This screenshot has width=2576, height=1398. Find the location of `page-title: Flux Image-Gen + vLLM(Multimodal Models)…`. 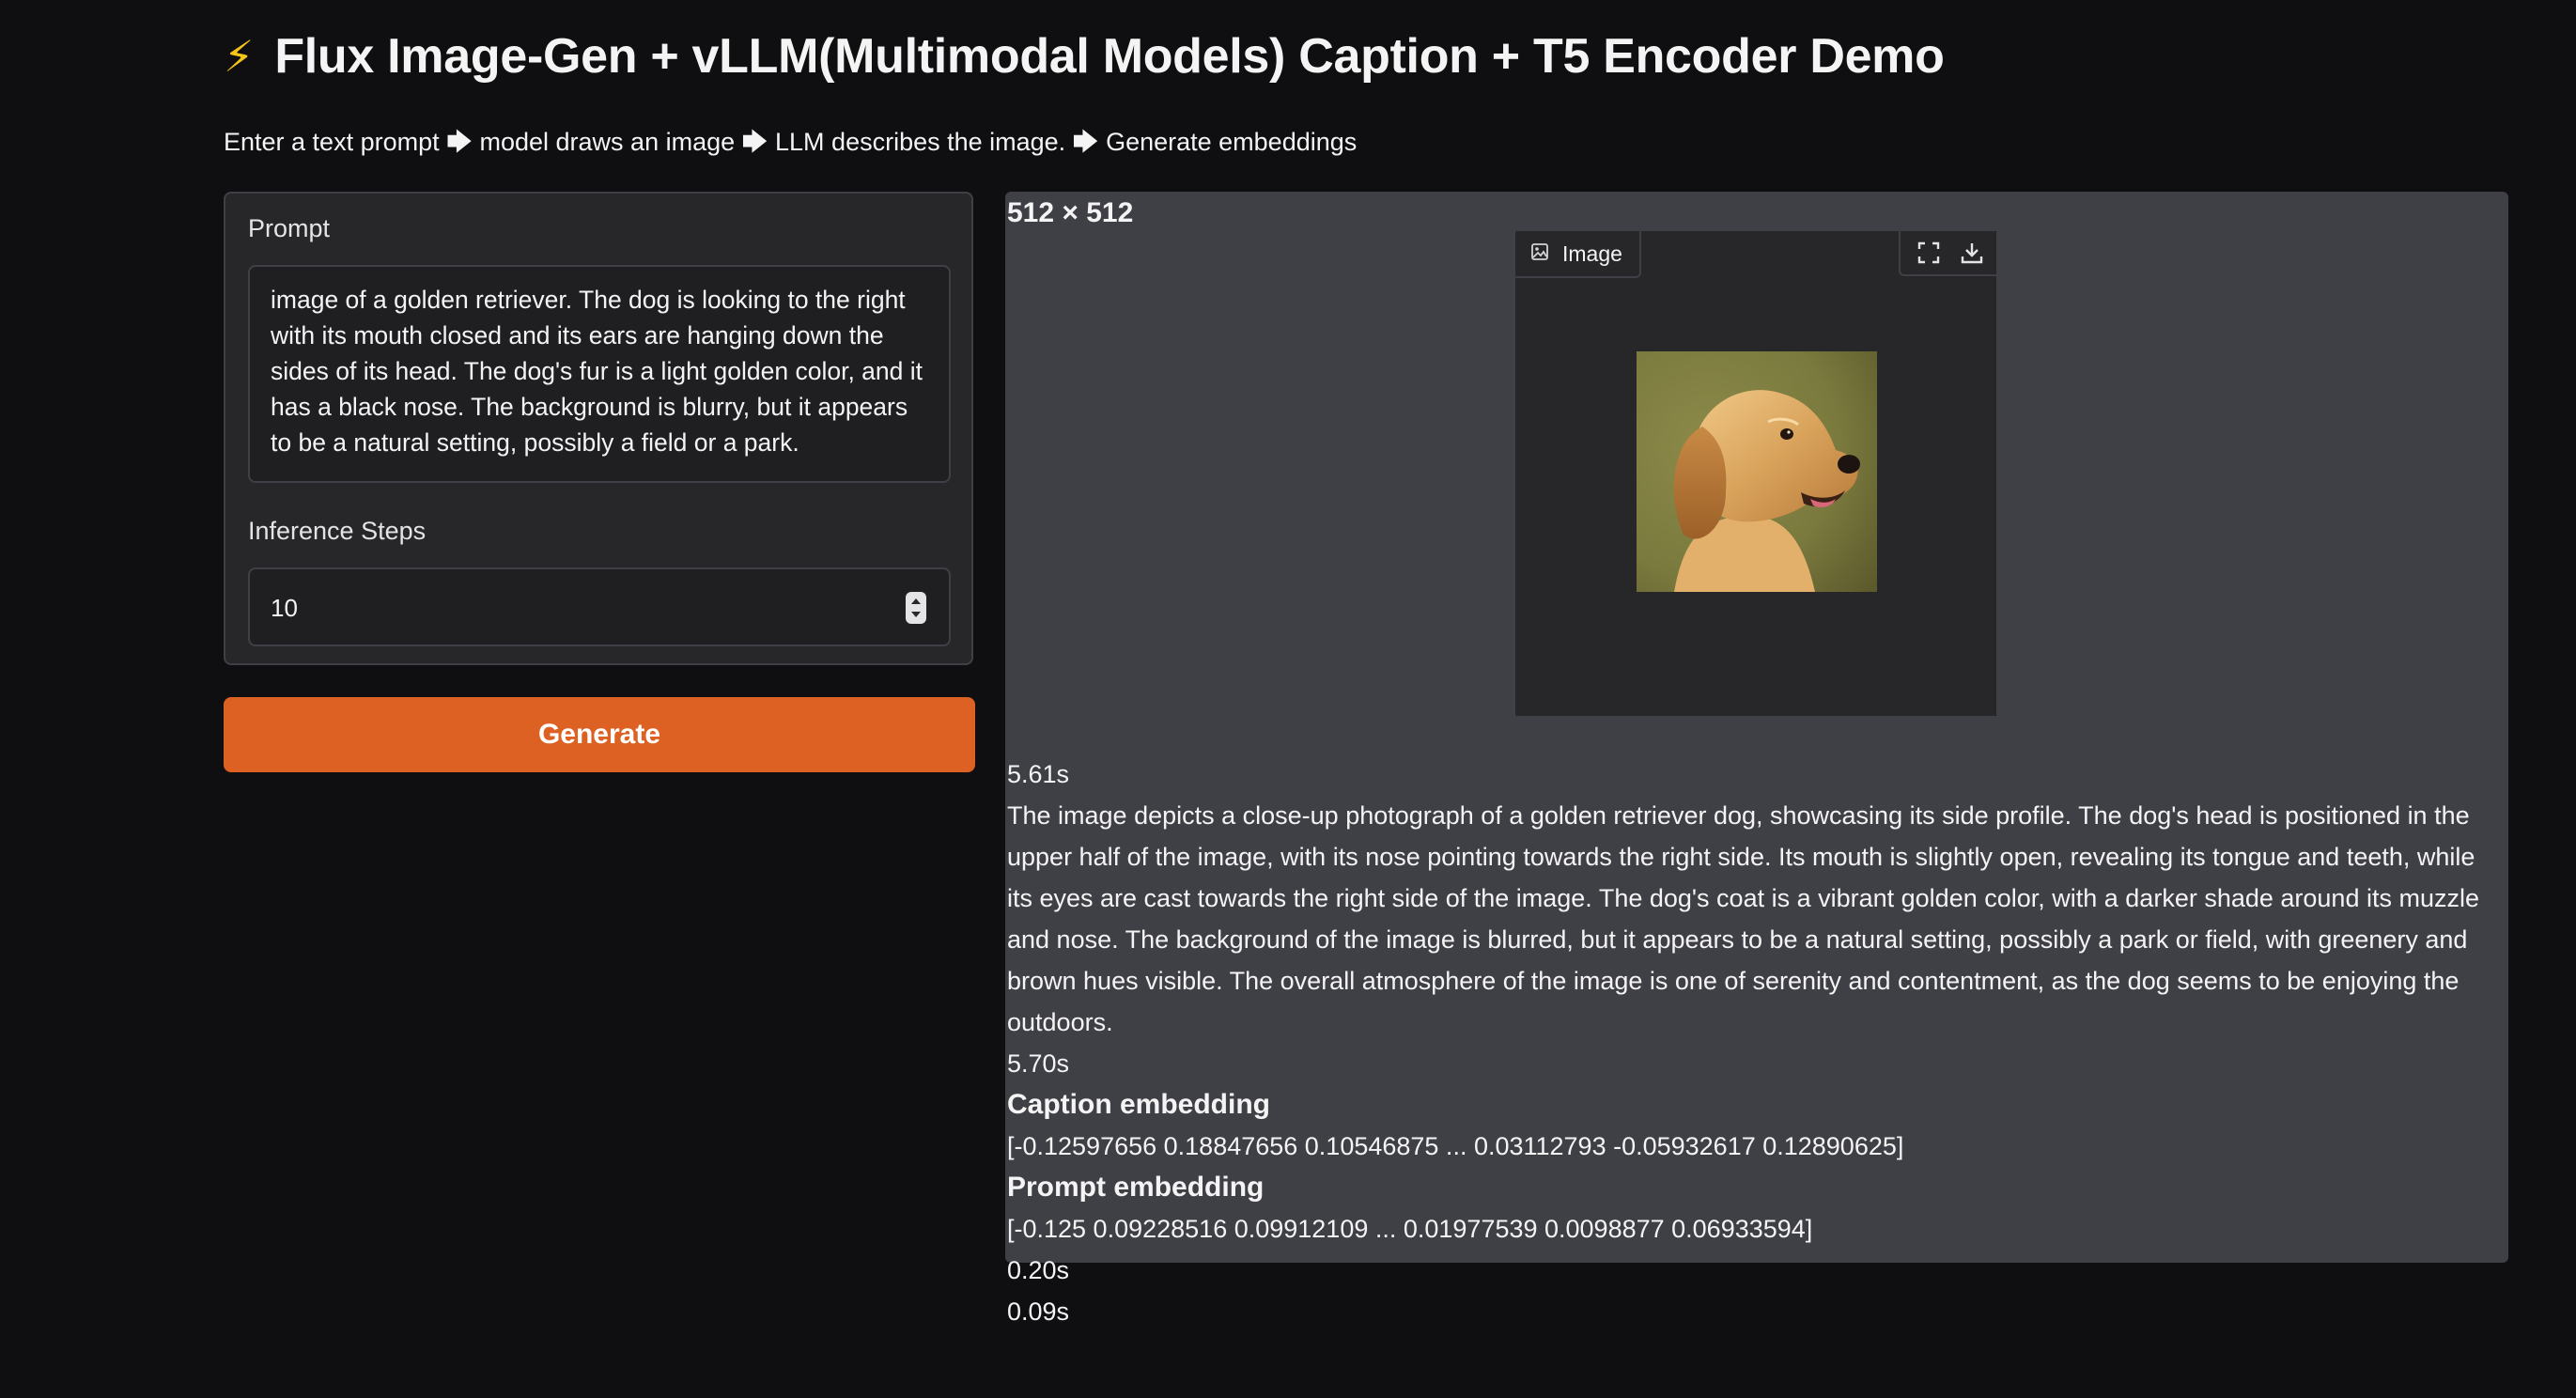

page-title: Flux Image-Gen + vLLM(Multimodal Models)… is located at coordinates (1109, 56).